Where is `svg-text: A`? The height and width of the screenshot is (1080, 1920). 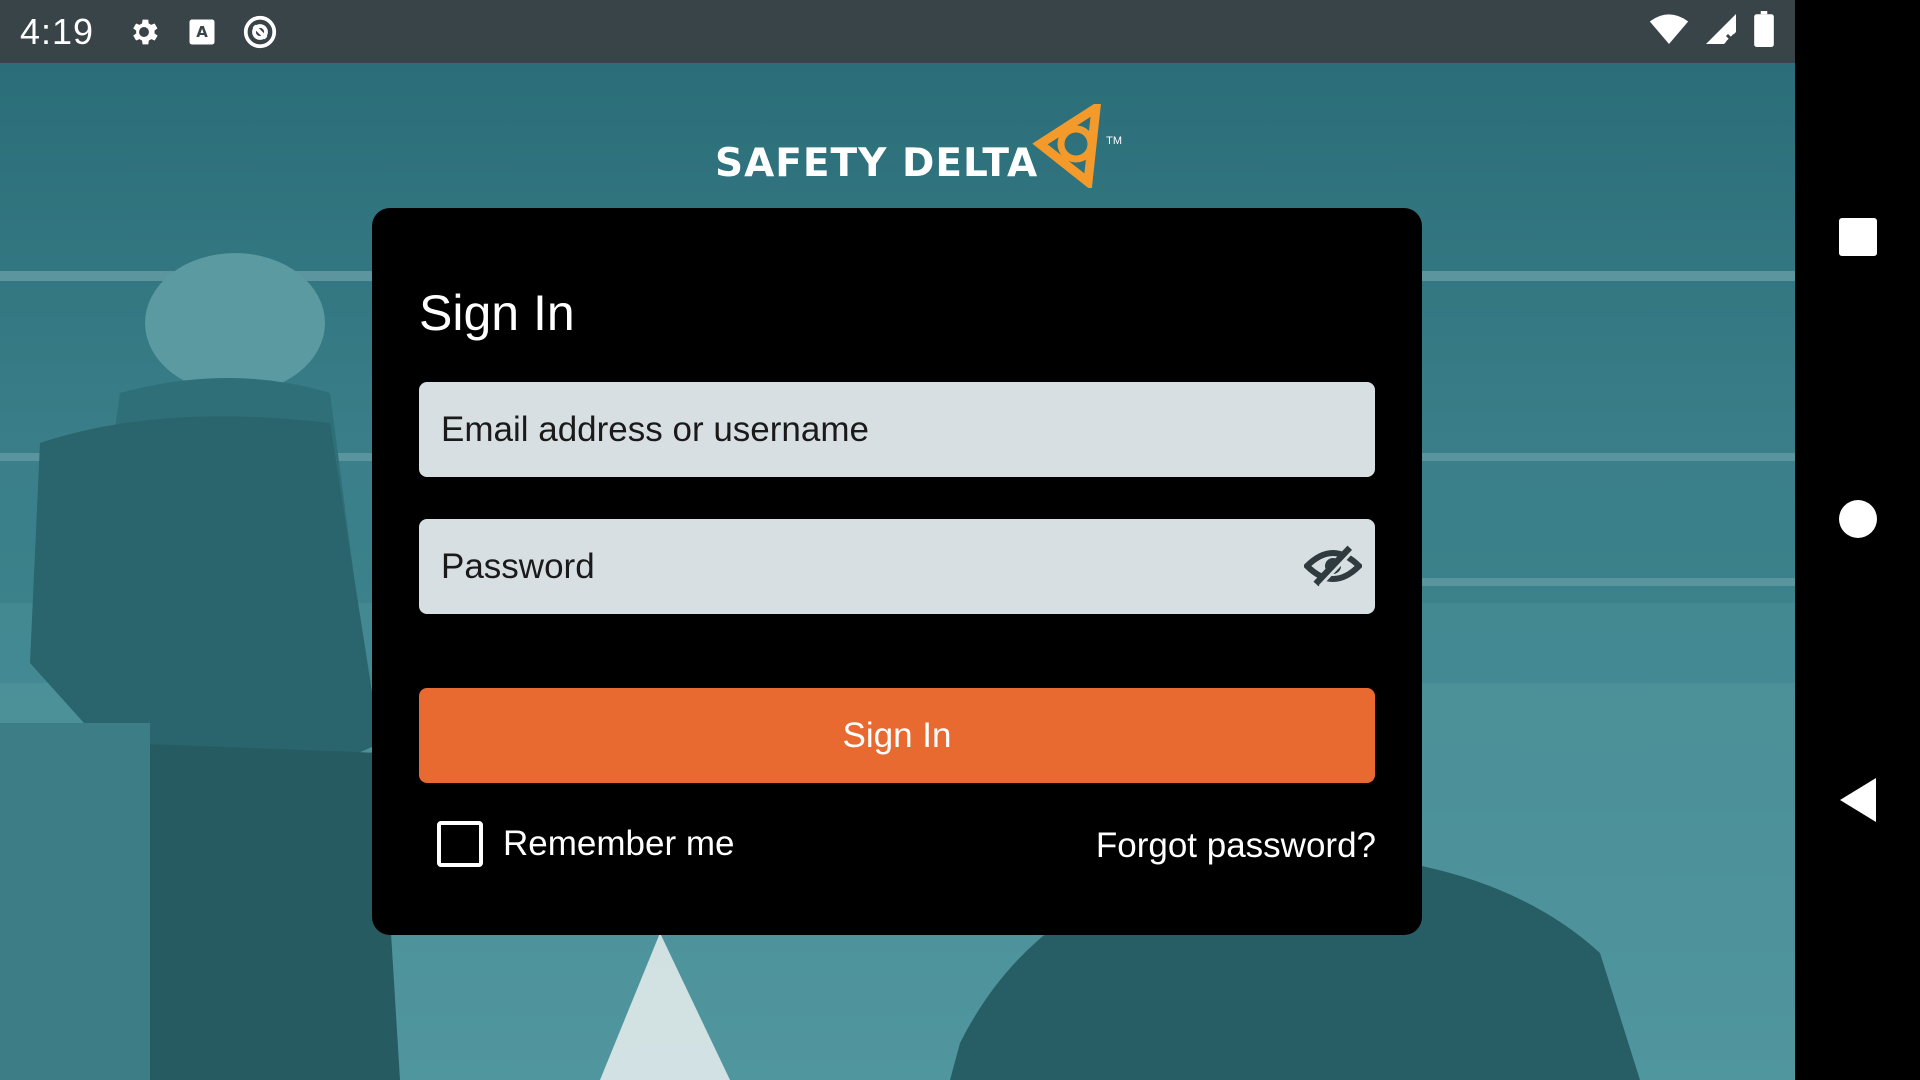
svg-text: A is located at coordinates (202, 32).